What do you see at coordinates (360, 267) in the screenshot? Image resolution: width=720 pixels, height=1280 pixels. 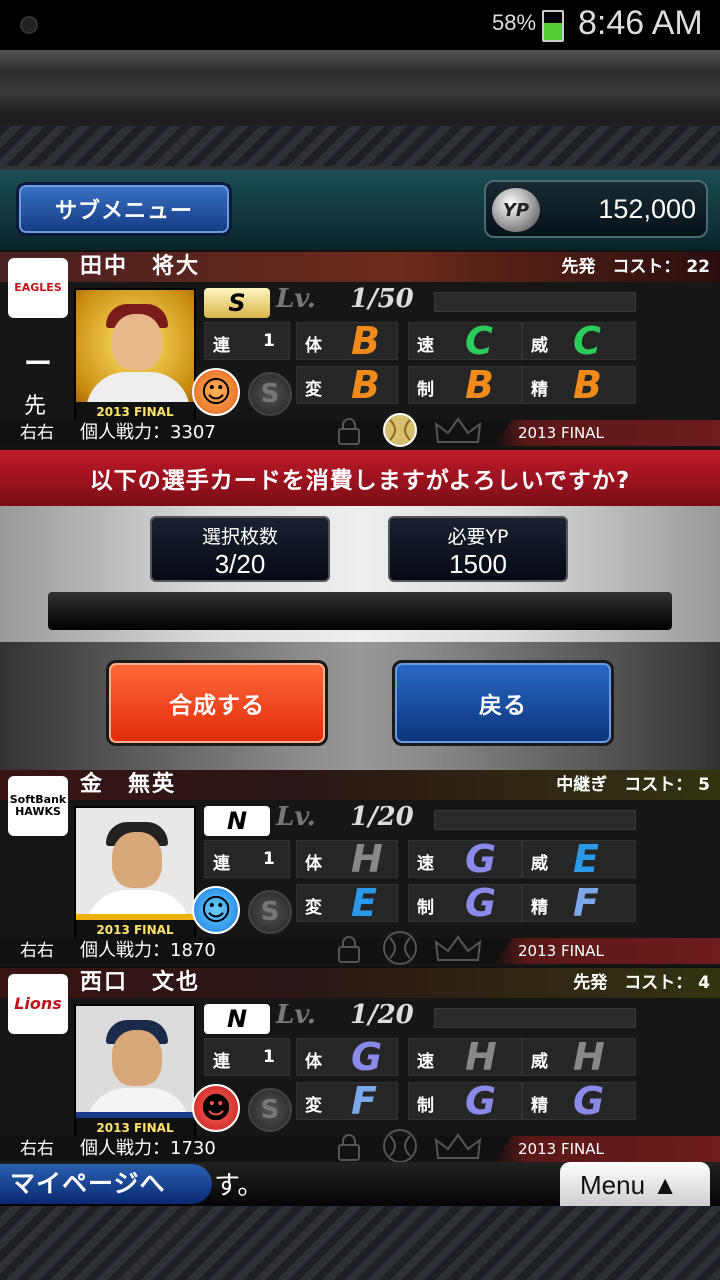 I see `card-header: 田中 将大 先発 コスト： 22` at bounding box center [360, 267].